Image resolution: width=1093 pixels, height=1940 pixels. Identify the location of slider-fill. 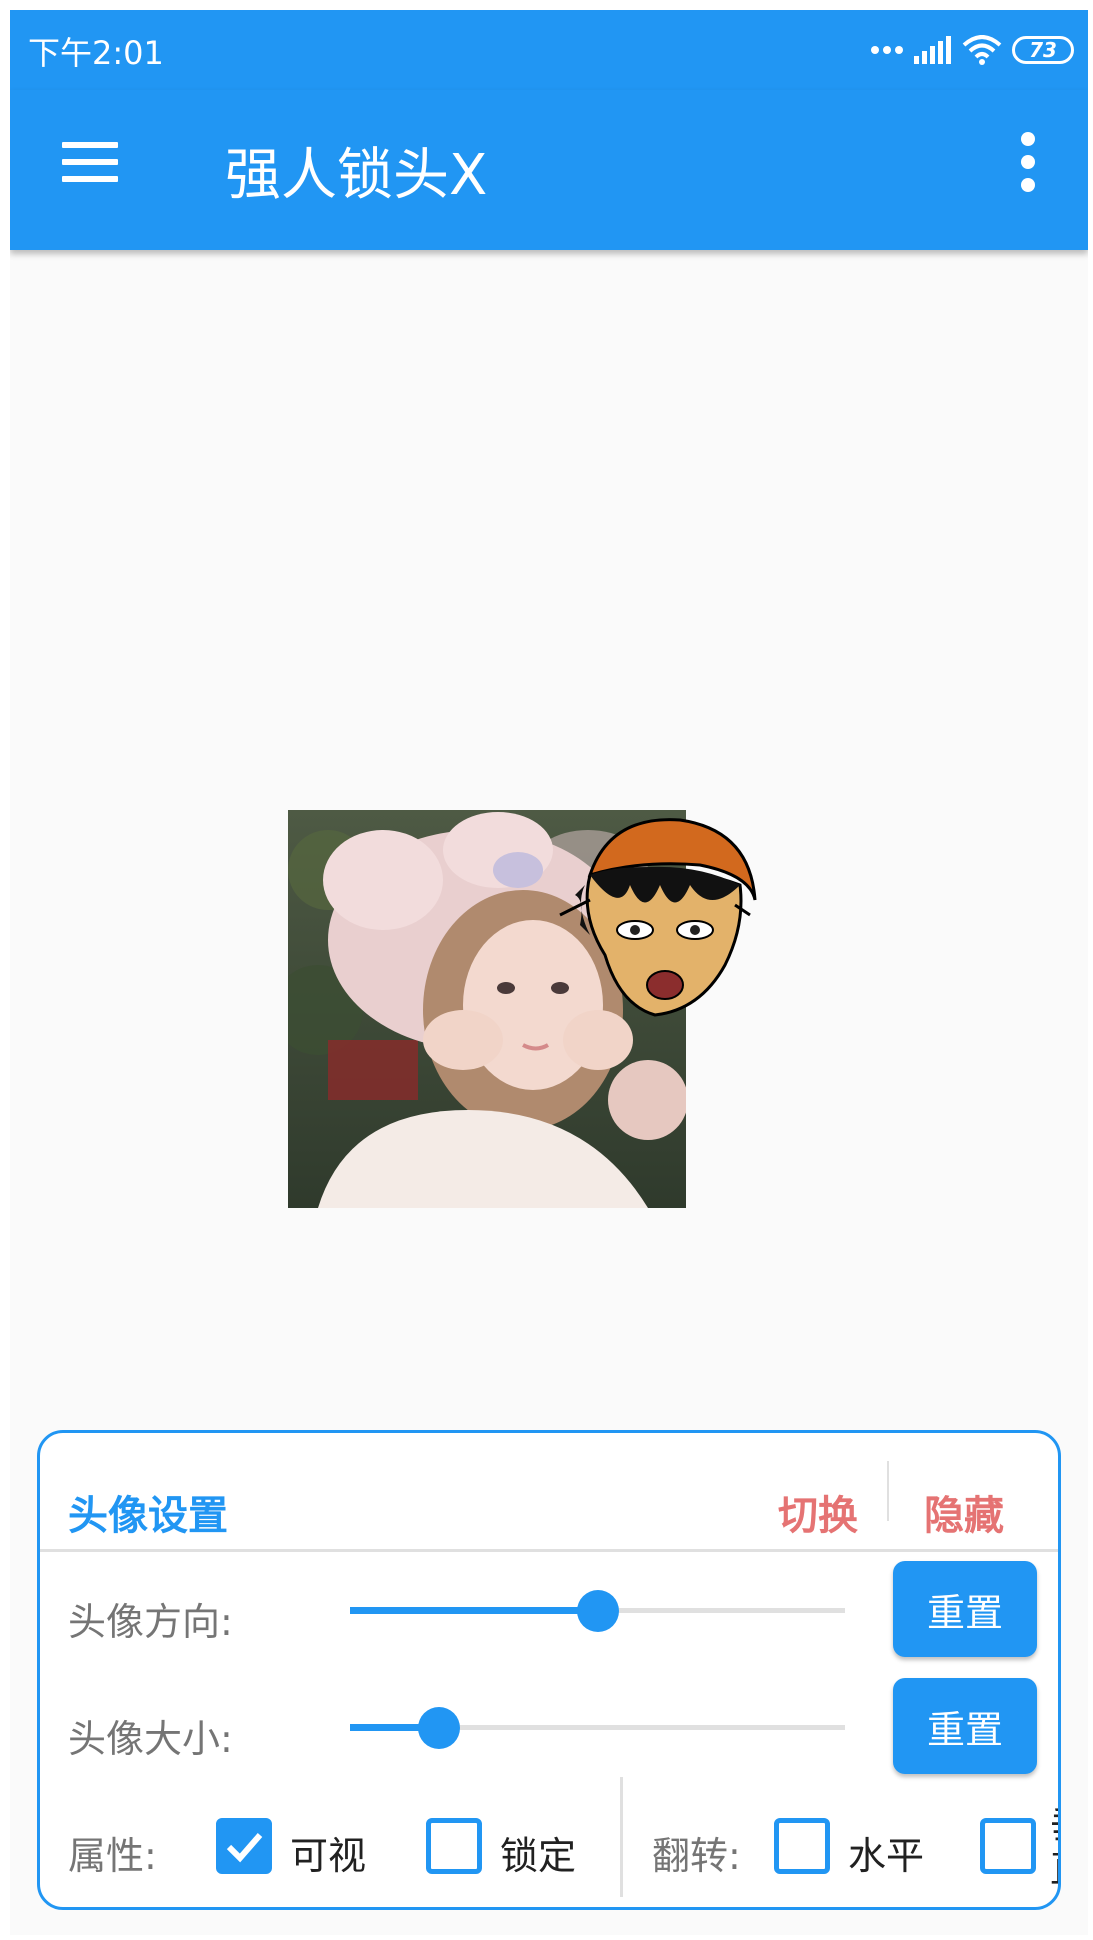
(474, 1610).